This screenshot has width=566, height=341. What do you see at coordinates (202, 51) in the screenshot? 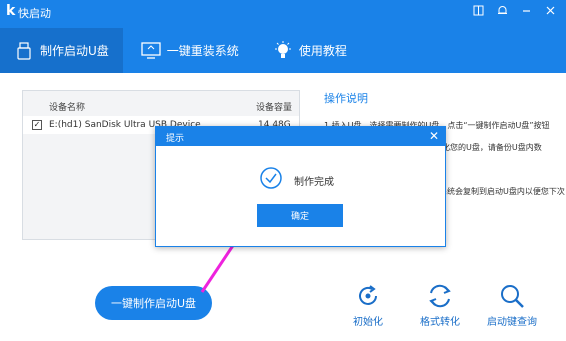
I see `tab-label: 一键重装系统` at bounding box center [202, 51].